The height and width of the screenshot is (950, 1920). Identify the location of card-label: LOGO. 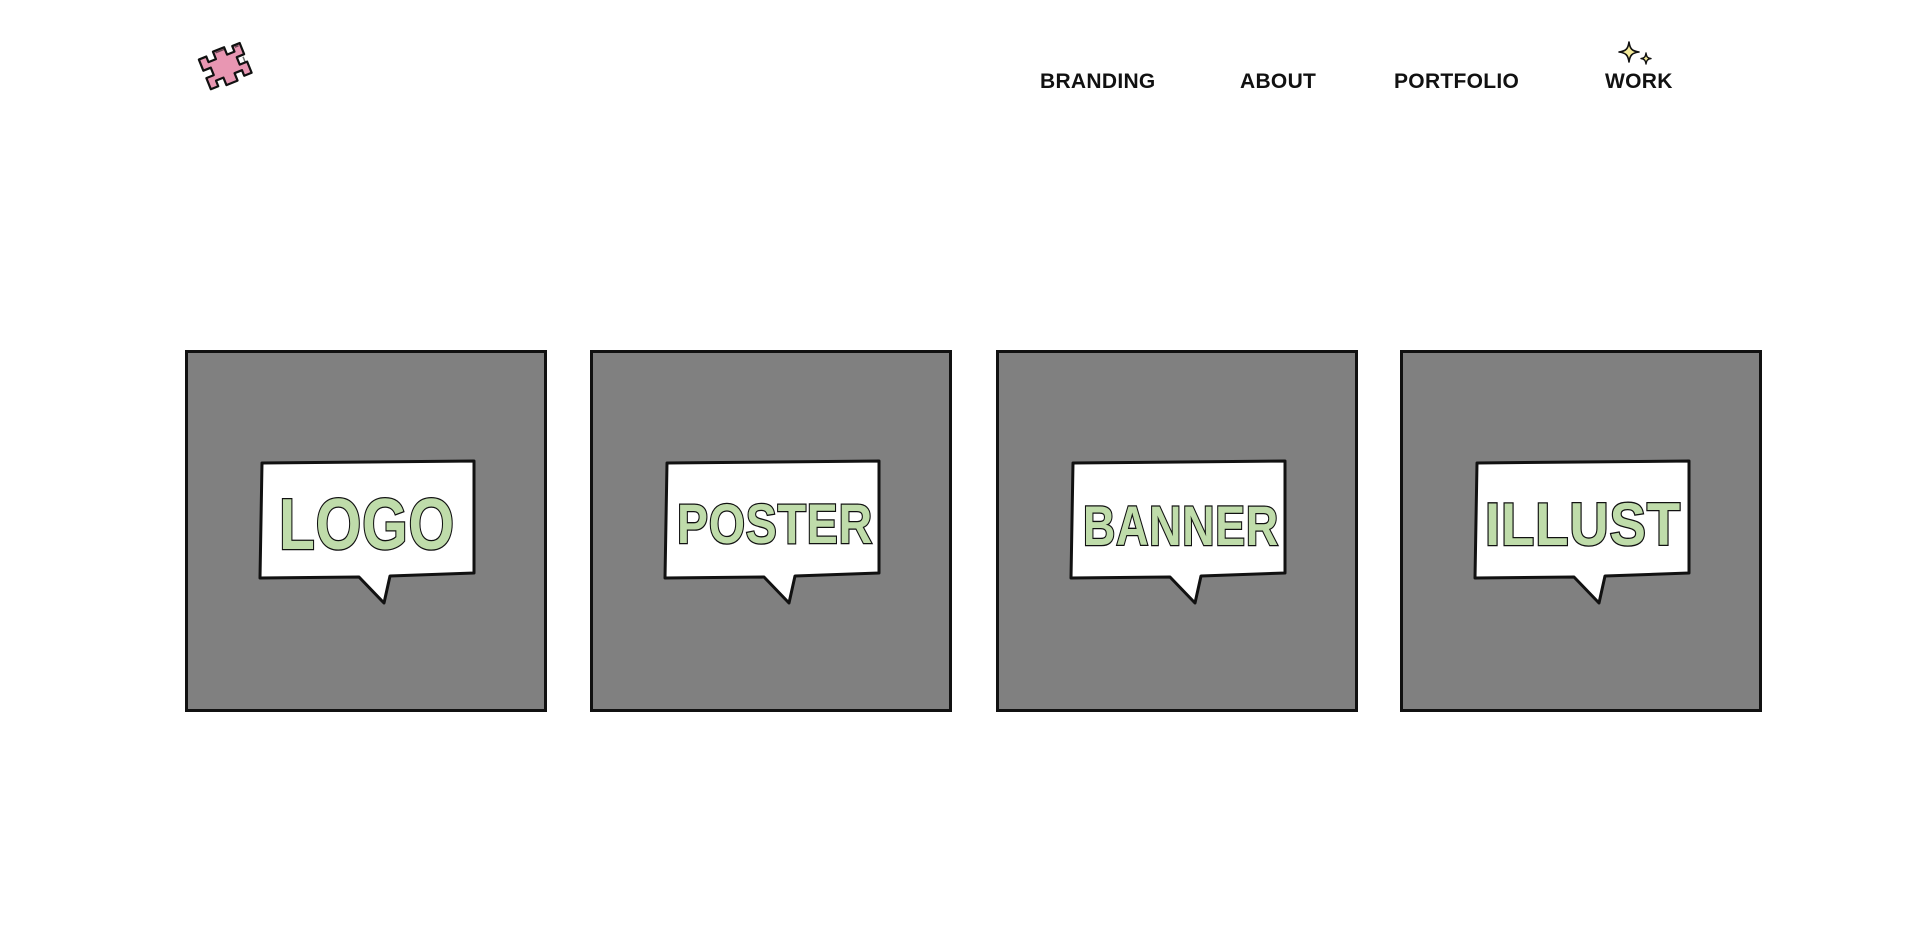
(367, 525).